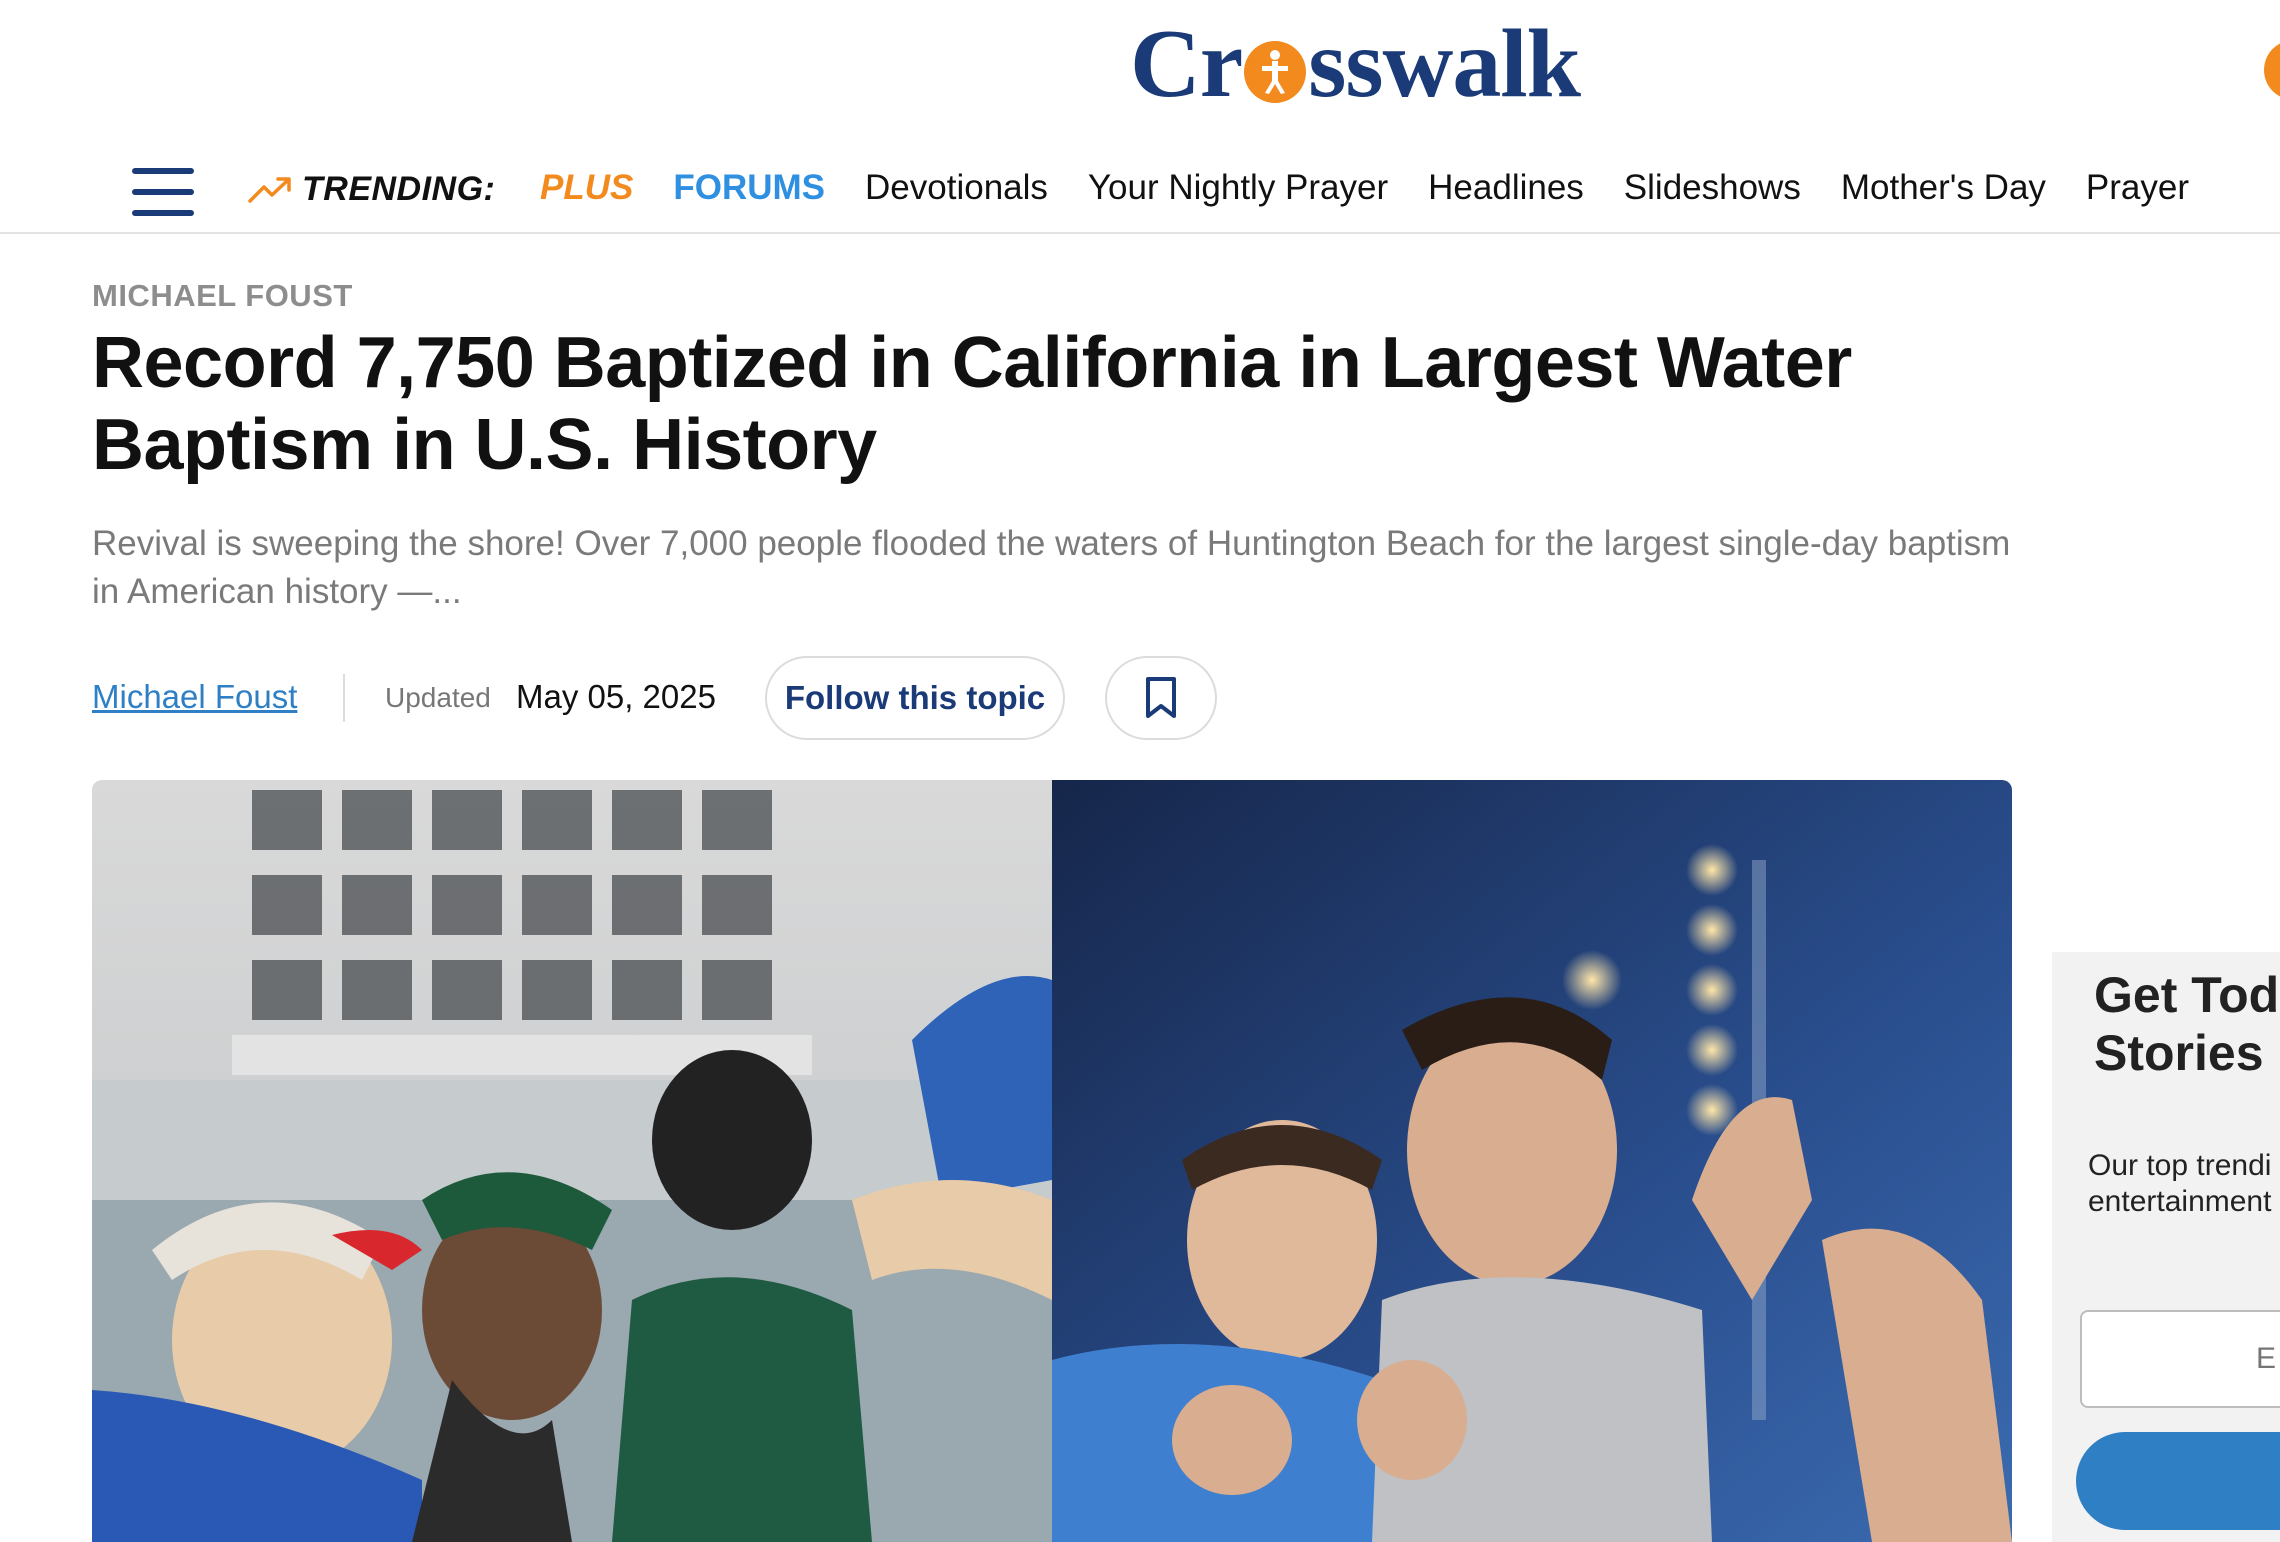 The height and width of the screenshot is (1542, 2280). What do you see at coordinates (2184, 1184) in the screenshot?
I see `newsletter-description: Our top trendi entertainment` at bounding box center [2184, 1184].